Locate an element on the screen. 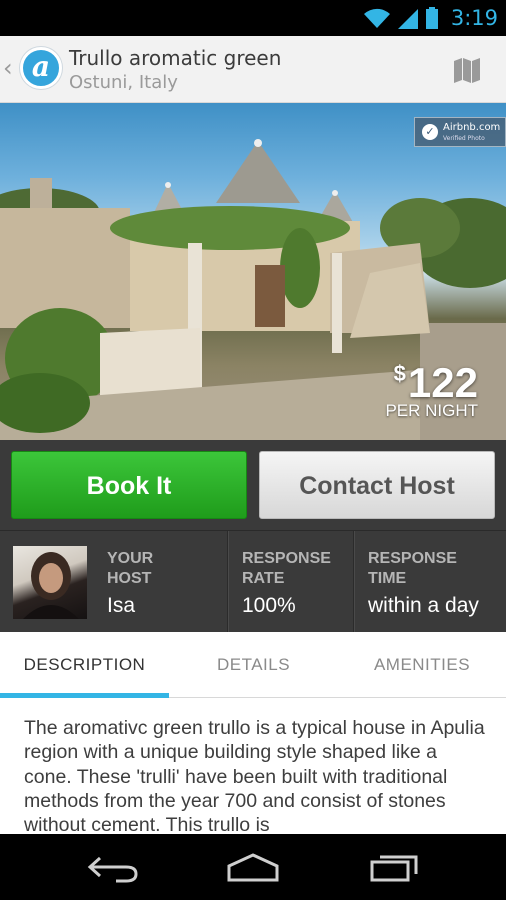 Image resolution: width=506 pixels, height=900 pixels. home-icon is located at coordinates (253, 867).